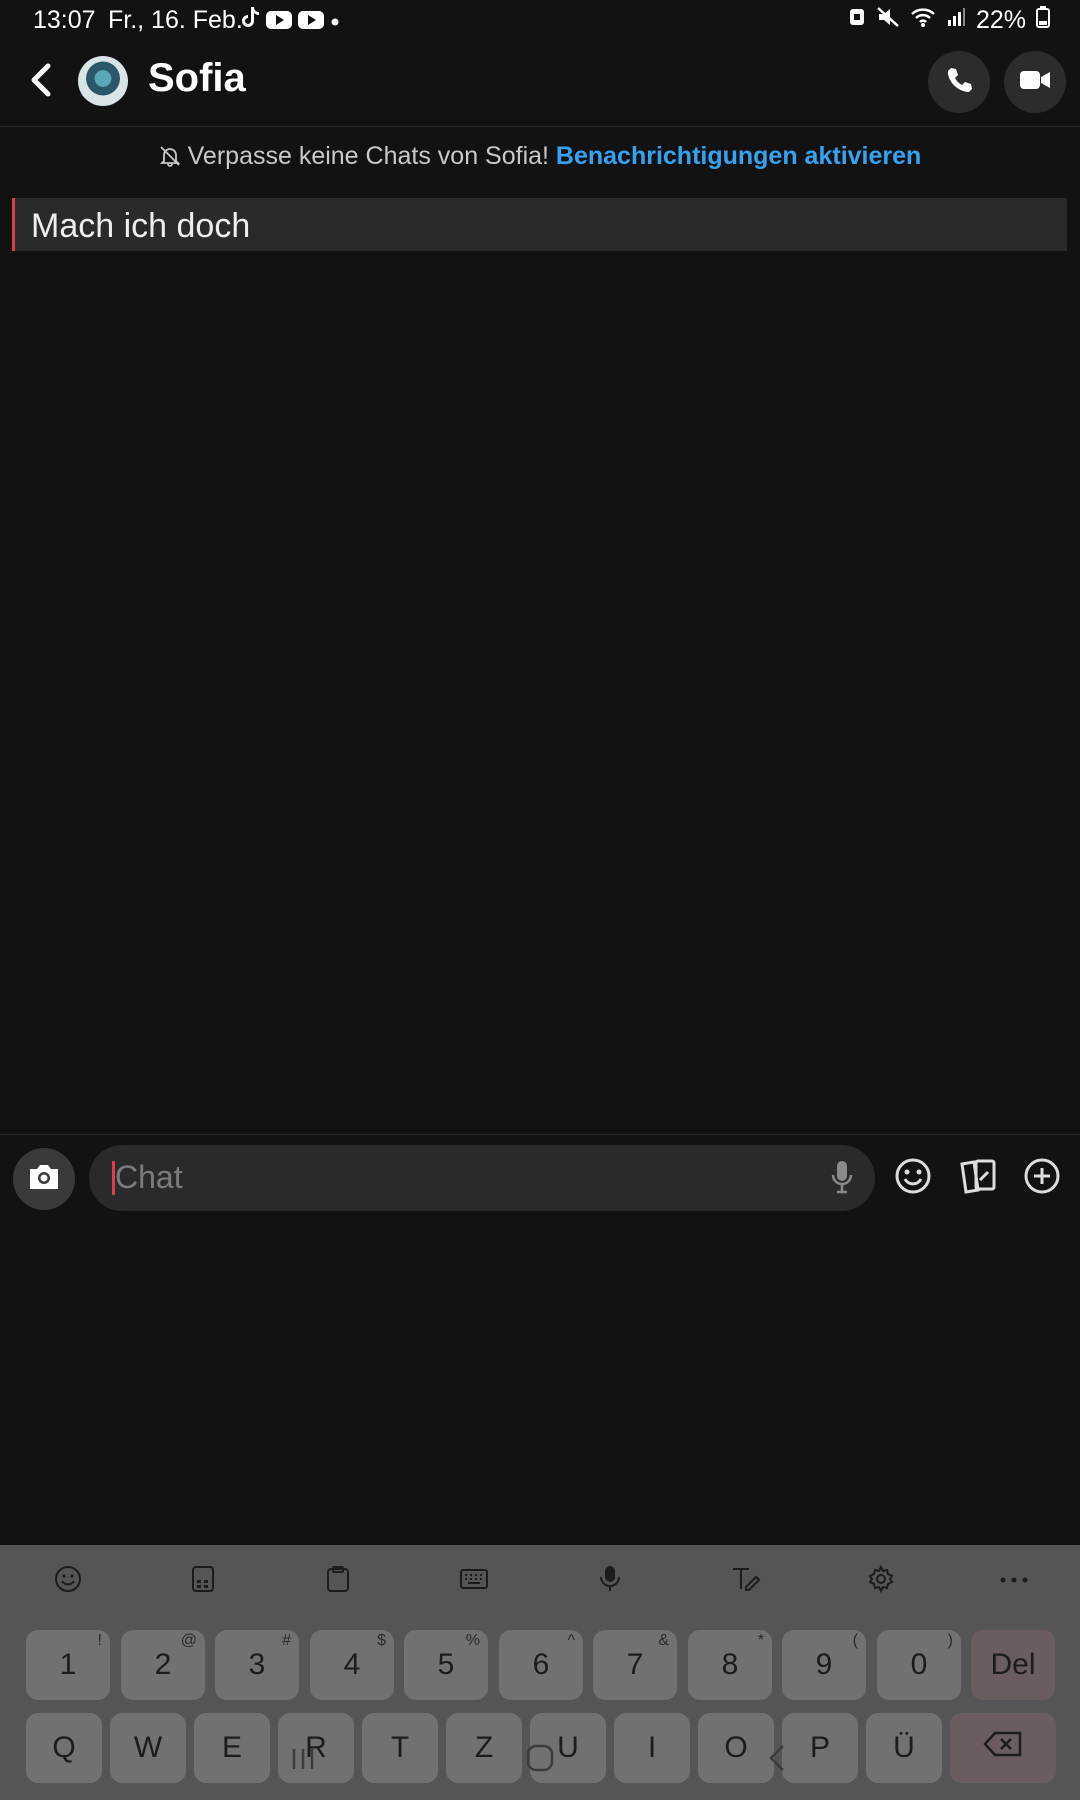 The image size is (1080, 1800). What do you see at coordinates (175, 20) in the screenshot?
I see `status-date: Fr., 16. Feb.` at bounding box center [175, 20].